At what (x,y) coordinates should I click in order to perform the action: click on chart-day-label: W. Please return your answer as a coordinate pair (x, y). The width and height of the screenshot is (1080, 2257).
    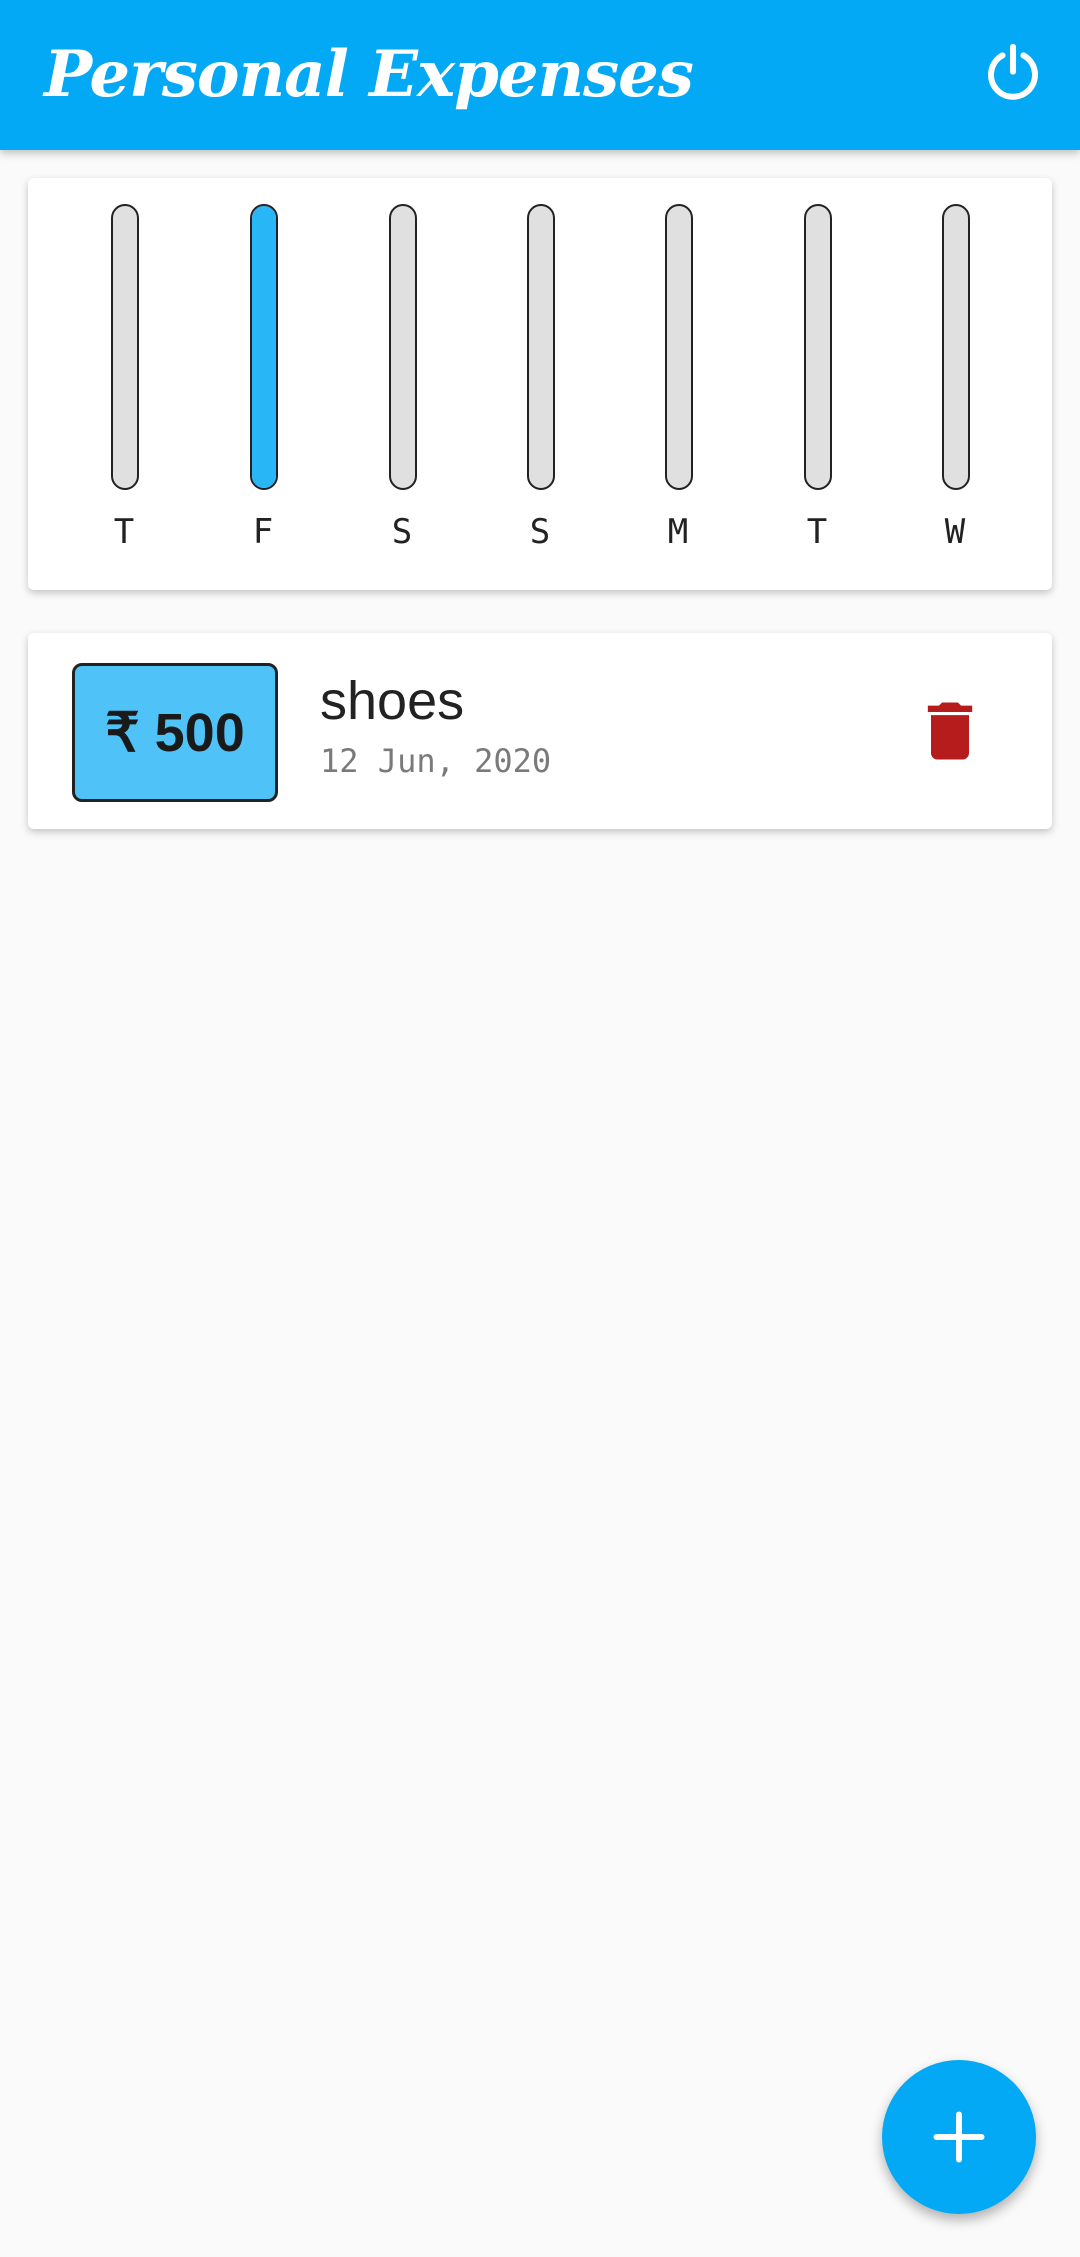
    Looking at the image, I should click on (955, 532).